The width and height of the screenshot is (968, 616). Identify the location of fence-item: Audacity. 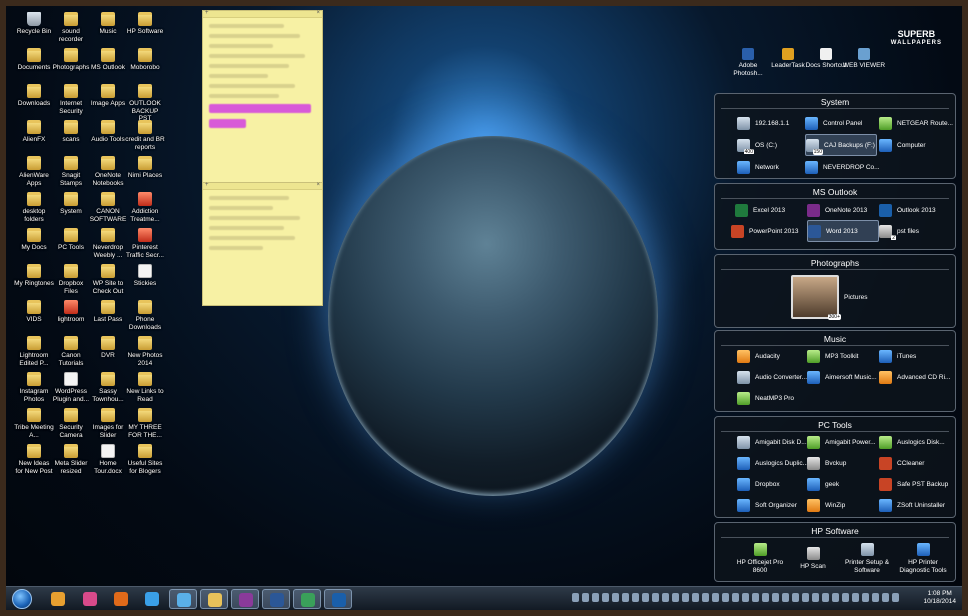
(774, 356).